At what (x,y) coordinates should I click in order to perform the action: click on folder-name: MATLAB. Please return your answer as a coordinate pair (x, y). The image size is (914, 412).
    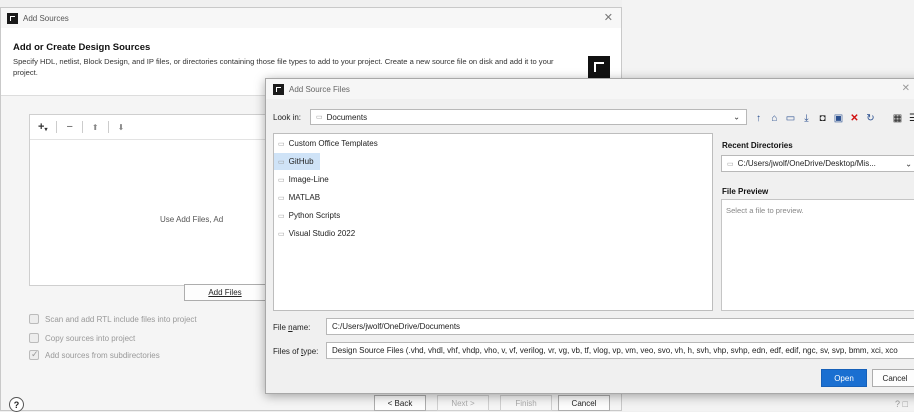
    Looking at the image, I should click on (304, 197).